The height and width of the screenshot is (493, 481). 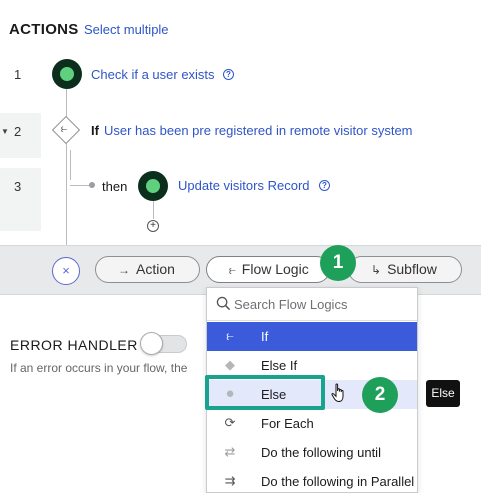 What do you see at coordinates (153, 226) in the screenshot?
I see `add-step-icon: +` at bounding box center [153, 226].